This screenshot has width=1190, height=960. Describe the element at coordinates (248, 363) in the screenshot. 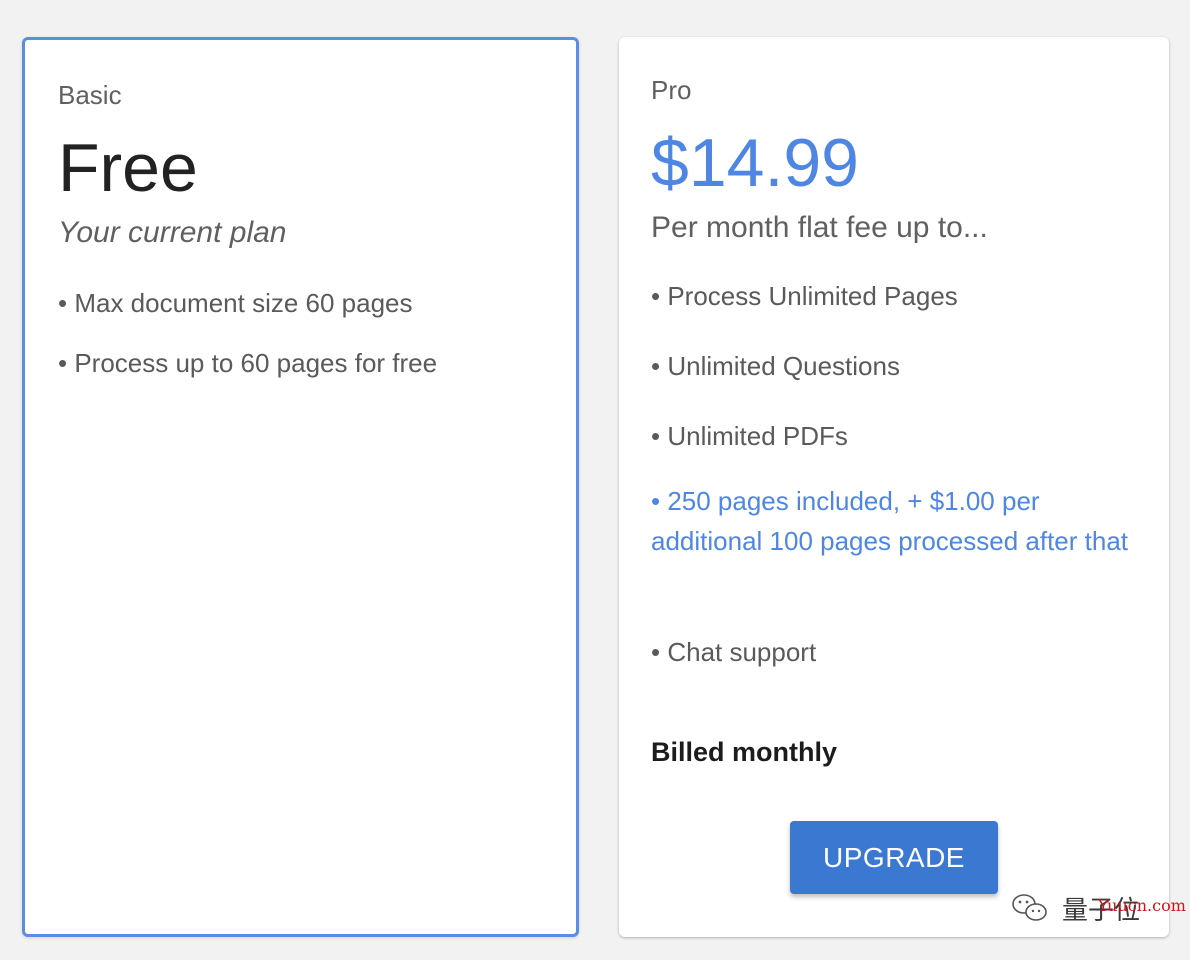

I see `feature-item: • Process up to 60 pages for free` at that location.